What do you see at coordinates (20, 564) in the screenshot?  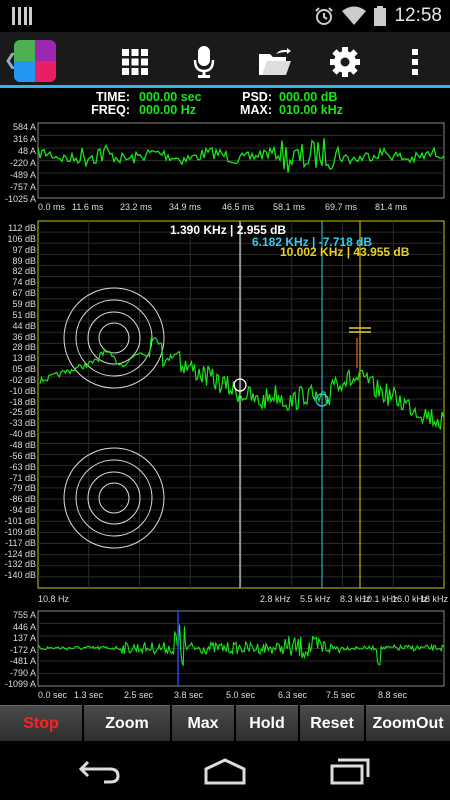 I see `spectrum-y-tick: -132 dB` at bounding box center [20, 564].